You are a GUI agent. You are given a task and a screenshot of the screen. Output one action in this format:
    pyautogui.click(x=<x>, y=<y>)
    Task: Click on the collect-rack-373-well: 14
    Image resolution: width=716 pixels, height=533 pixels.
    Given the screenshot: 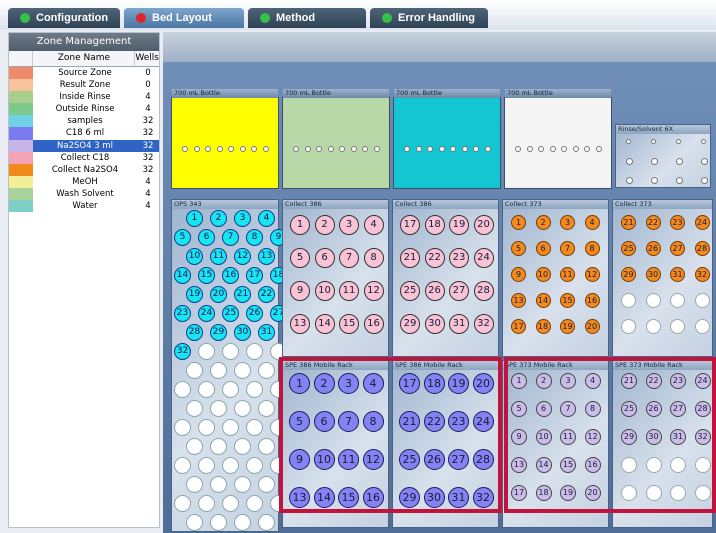 What is the action you would take?
    pyautogui.click(x=543, y=300)
    